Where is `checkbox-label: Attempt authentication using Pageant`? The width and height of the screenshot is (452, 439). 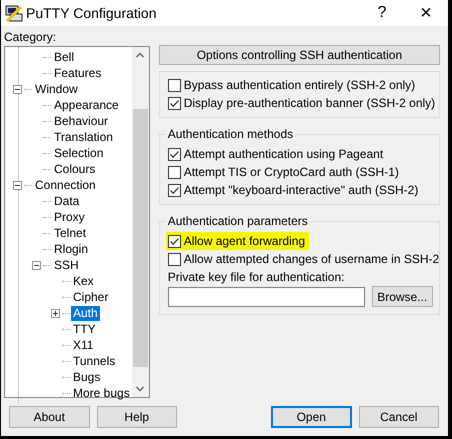
checkbox-label: Attempt authentication using Pageant is located at coordinates (284, 154).